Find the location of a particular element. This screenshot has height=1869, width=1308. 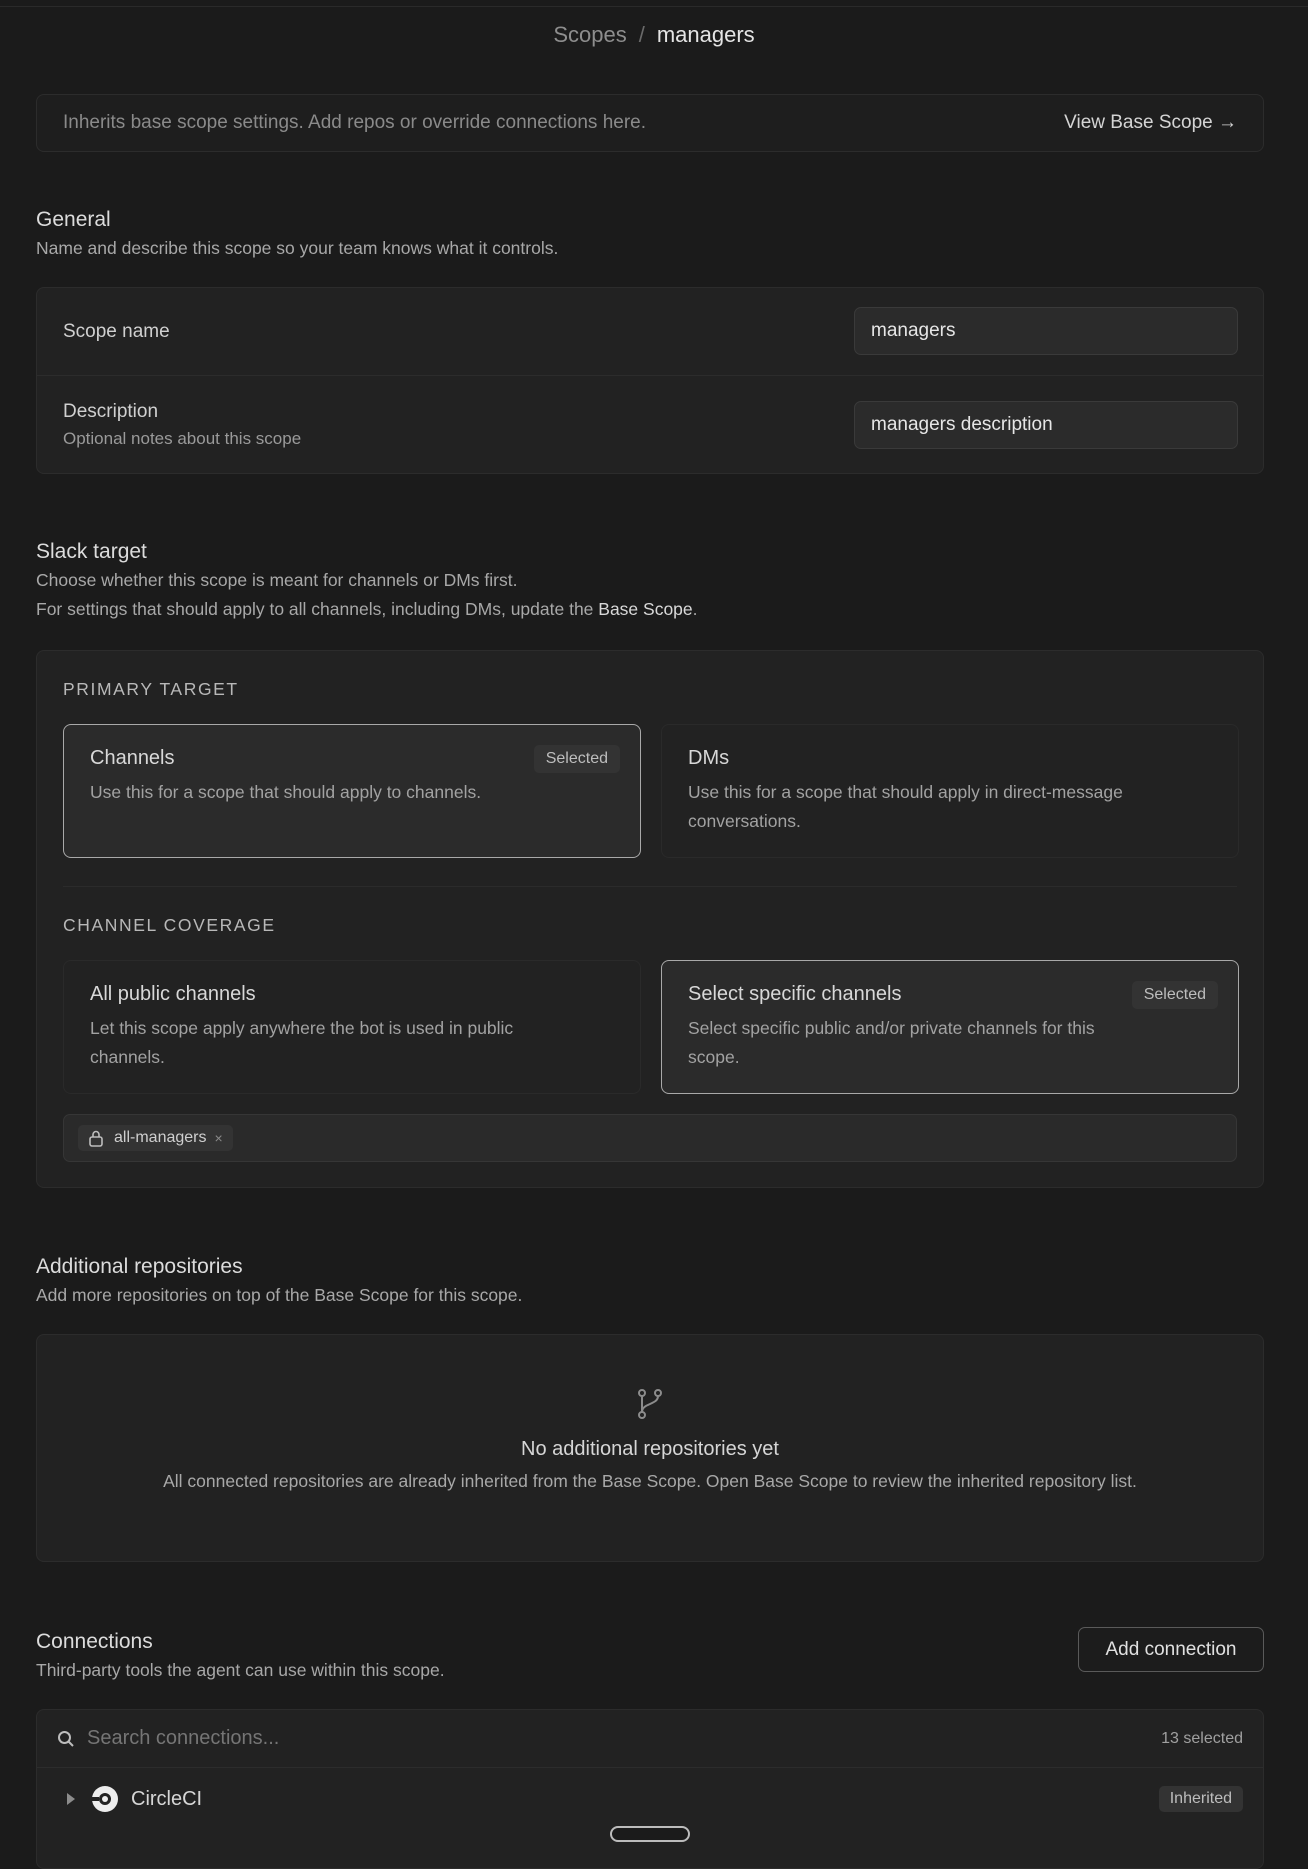

channel-coverage-heading: CHANNEL COVERAGE is located at coordinates (169, 925).